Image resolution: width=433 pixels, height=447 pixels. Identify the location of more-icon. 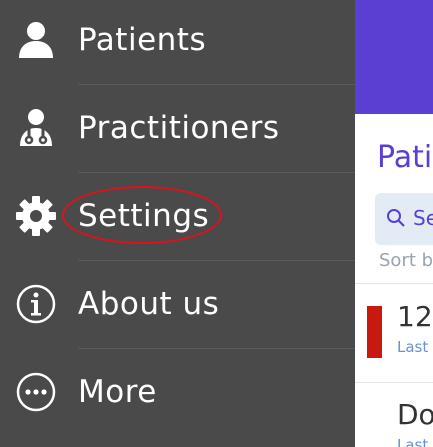
(36, 392).